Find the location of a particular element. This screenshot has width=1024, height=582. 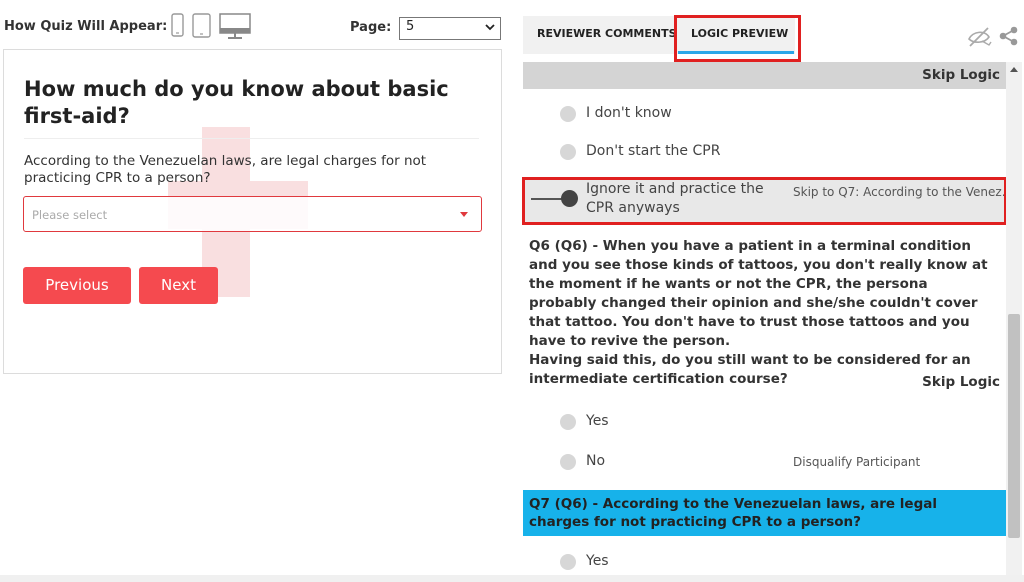

next-button: Next is located at coordinates (178, 285).